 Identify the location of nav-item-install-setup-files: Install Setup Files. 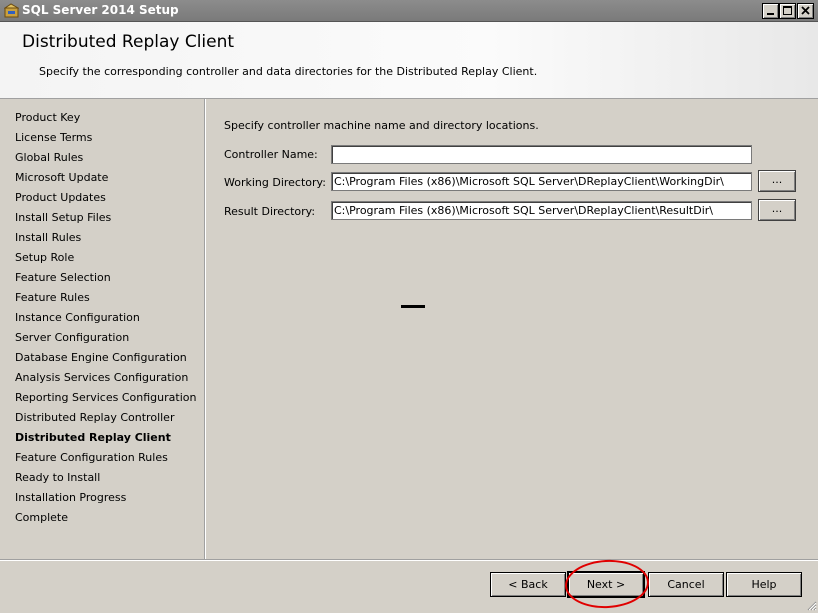
(63, 220).